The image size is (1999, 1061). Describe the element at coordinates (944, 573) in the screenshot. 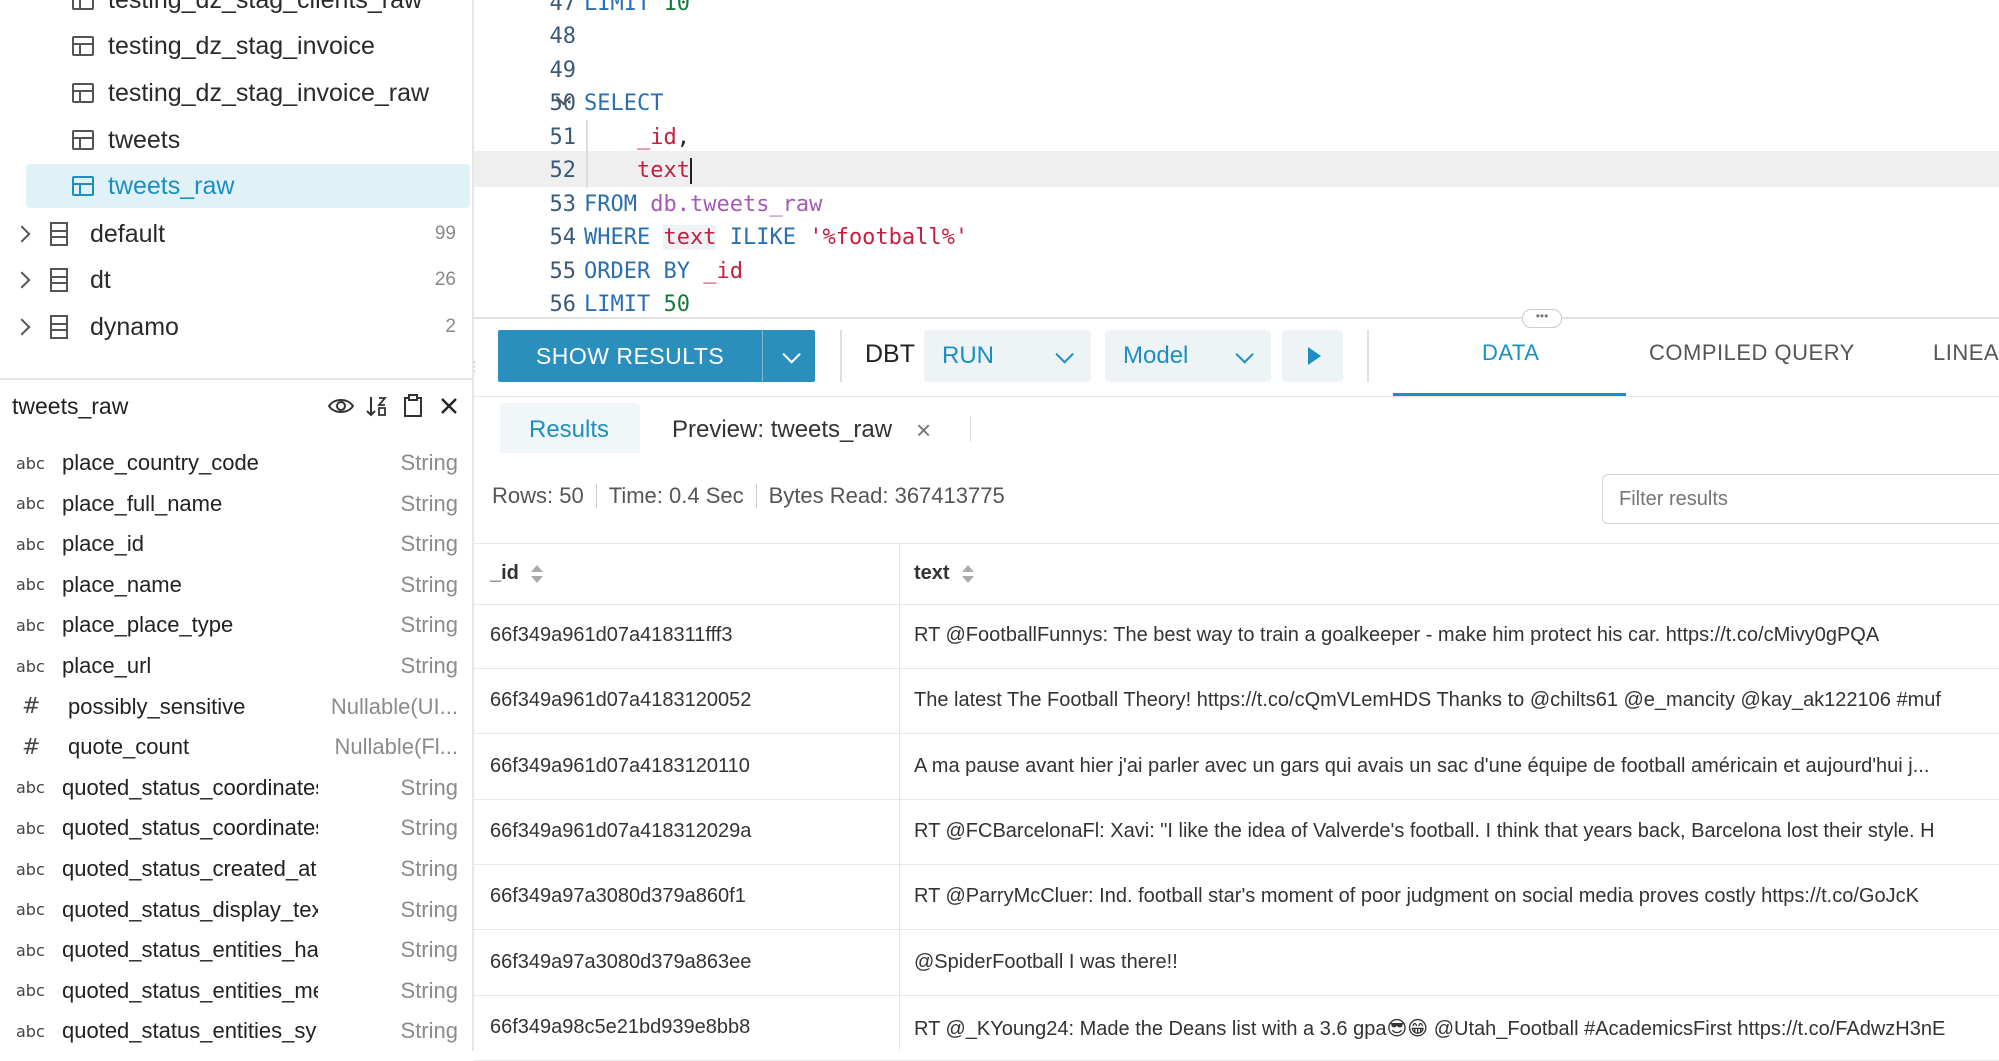

I see `column-header-text: text` at that location.